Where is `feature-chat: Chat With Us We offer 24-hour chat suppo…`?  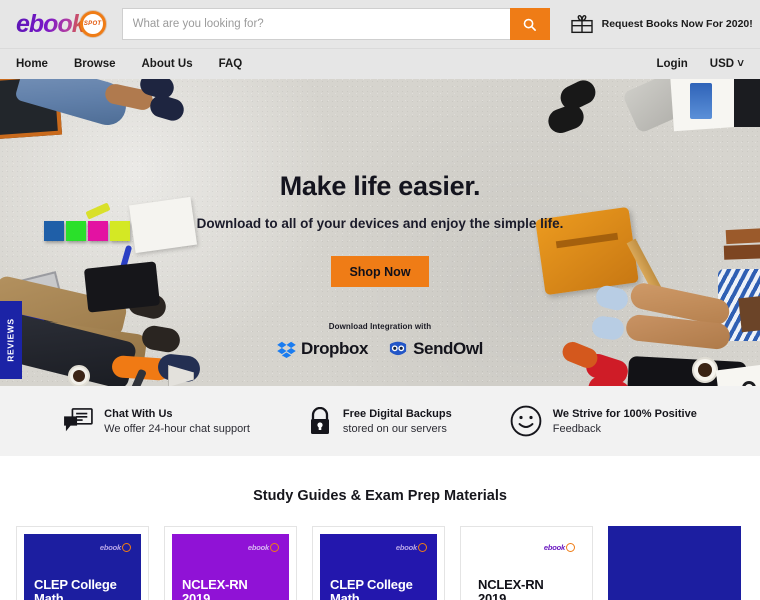 feature-chat: Chat With Us We offer 24-hour chat suppo… is located at coordinates (156, 421).